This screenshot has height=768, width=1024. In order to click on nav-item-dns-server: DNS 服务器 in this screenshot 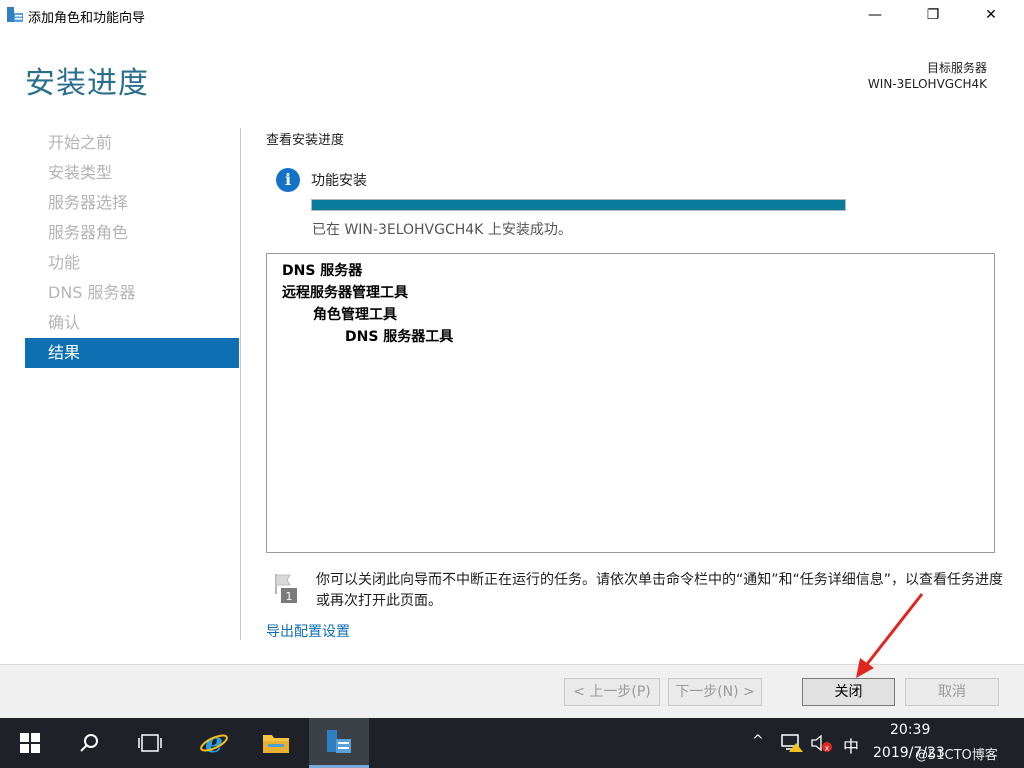, I will do `click(92, 292)`.